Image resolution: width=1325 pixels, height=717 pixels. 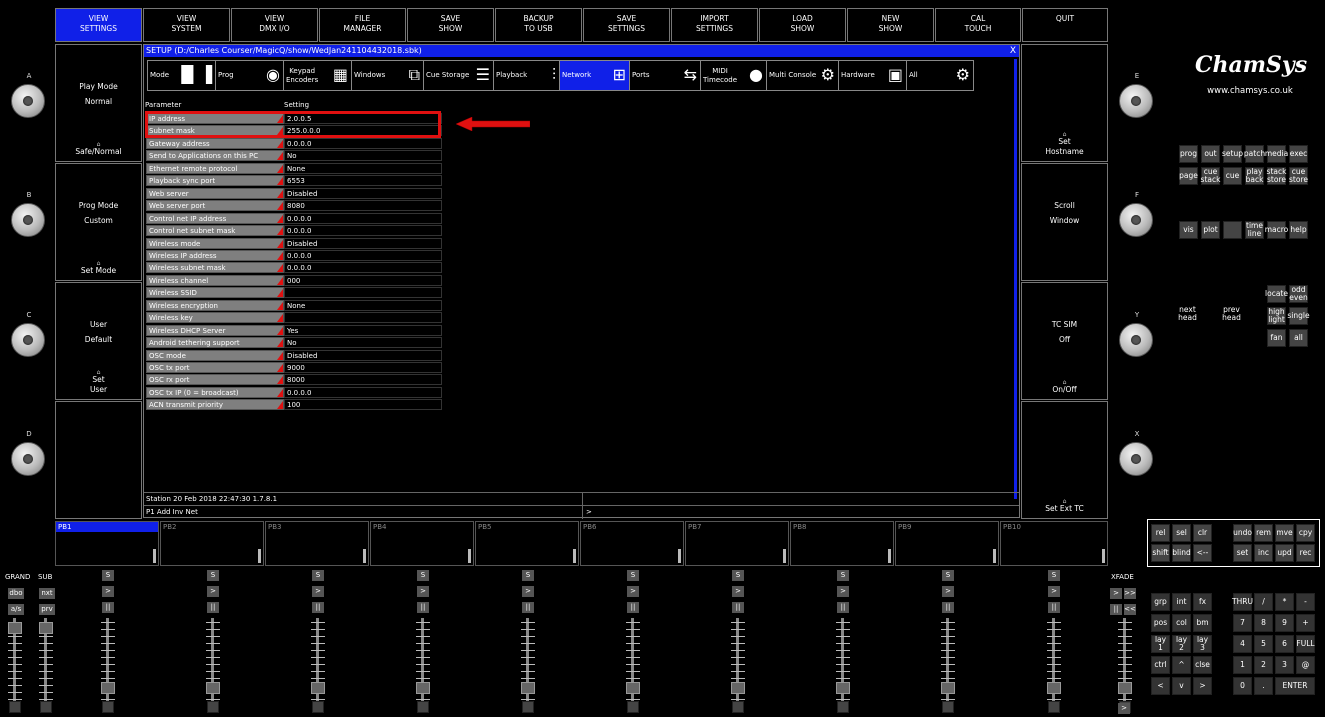 I want to click on parameter-value: None, so click(x=363, y=305).